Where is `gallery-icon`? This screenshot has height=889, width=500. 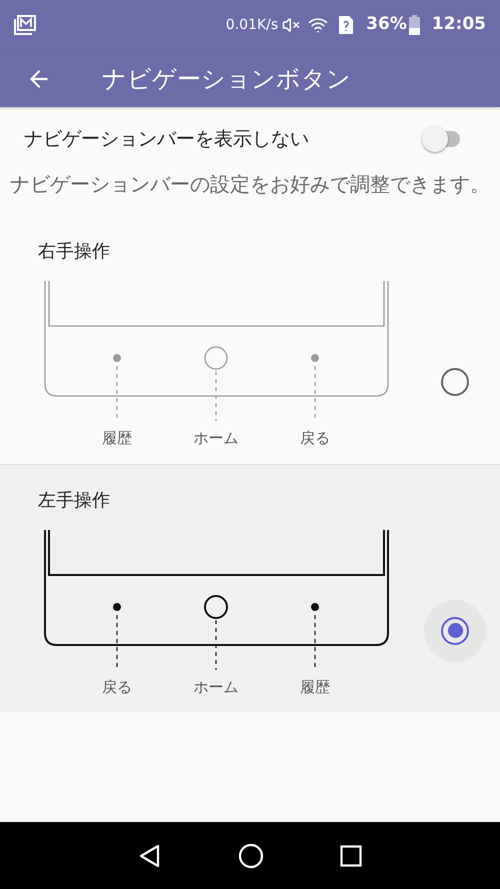 gallery-icon is located at coordinates (25, 25).